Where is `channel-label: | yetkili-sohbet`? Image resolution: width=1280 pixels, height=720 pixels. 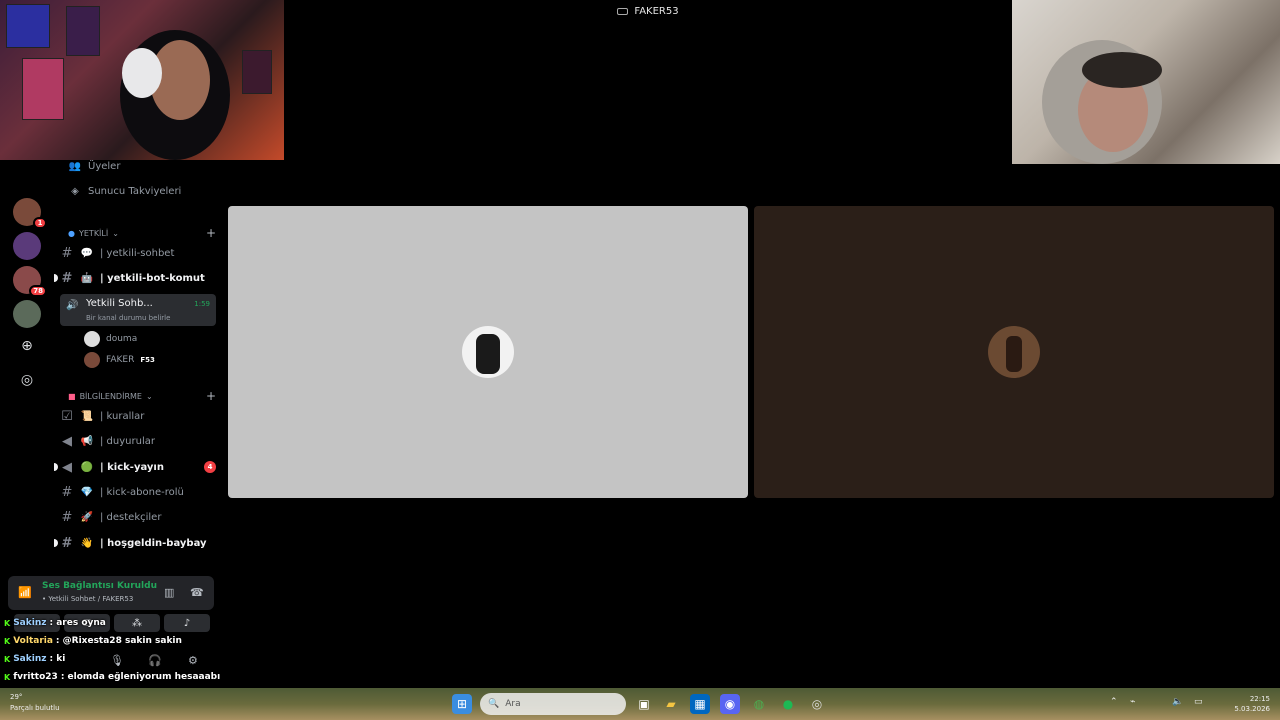
channel-label: | yetkili-sohbet is located at coordinates (137, 253).